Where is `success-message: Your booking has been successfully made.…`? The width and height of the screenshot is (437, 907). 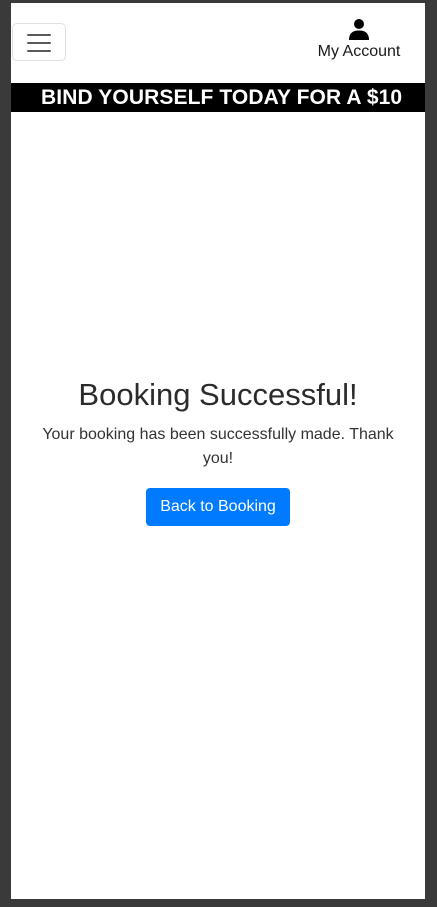 success-message: Your booking has been successfully made.… is located at coordinates (218, 446).